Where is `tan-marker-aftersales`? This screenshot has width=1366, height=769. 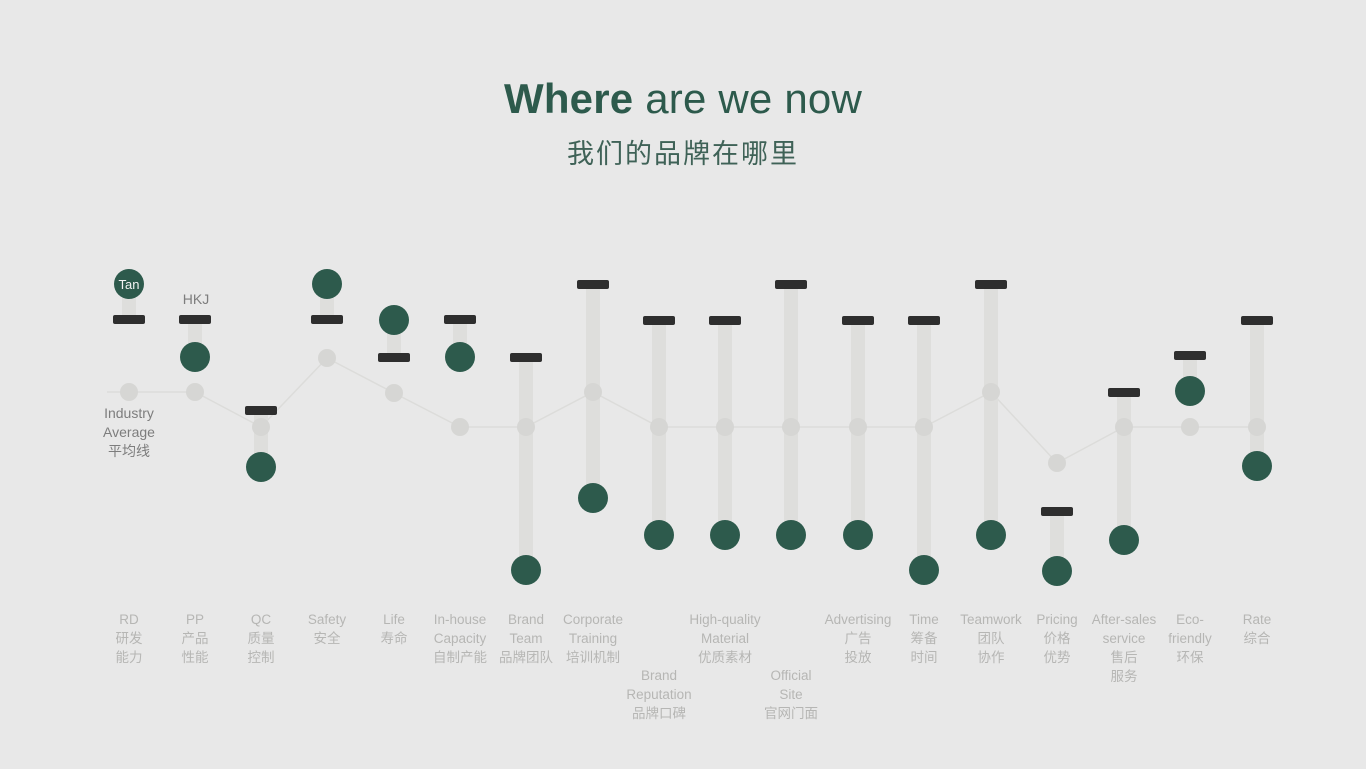
tan-marker-aftersales is located at coordinates (1124, 540).